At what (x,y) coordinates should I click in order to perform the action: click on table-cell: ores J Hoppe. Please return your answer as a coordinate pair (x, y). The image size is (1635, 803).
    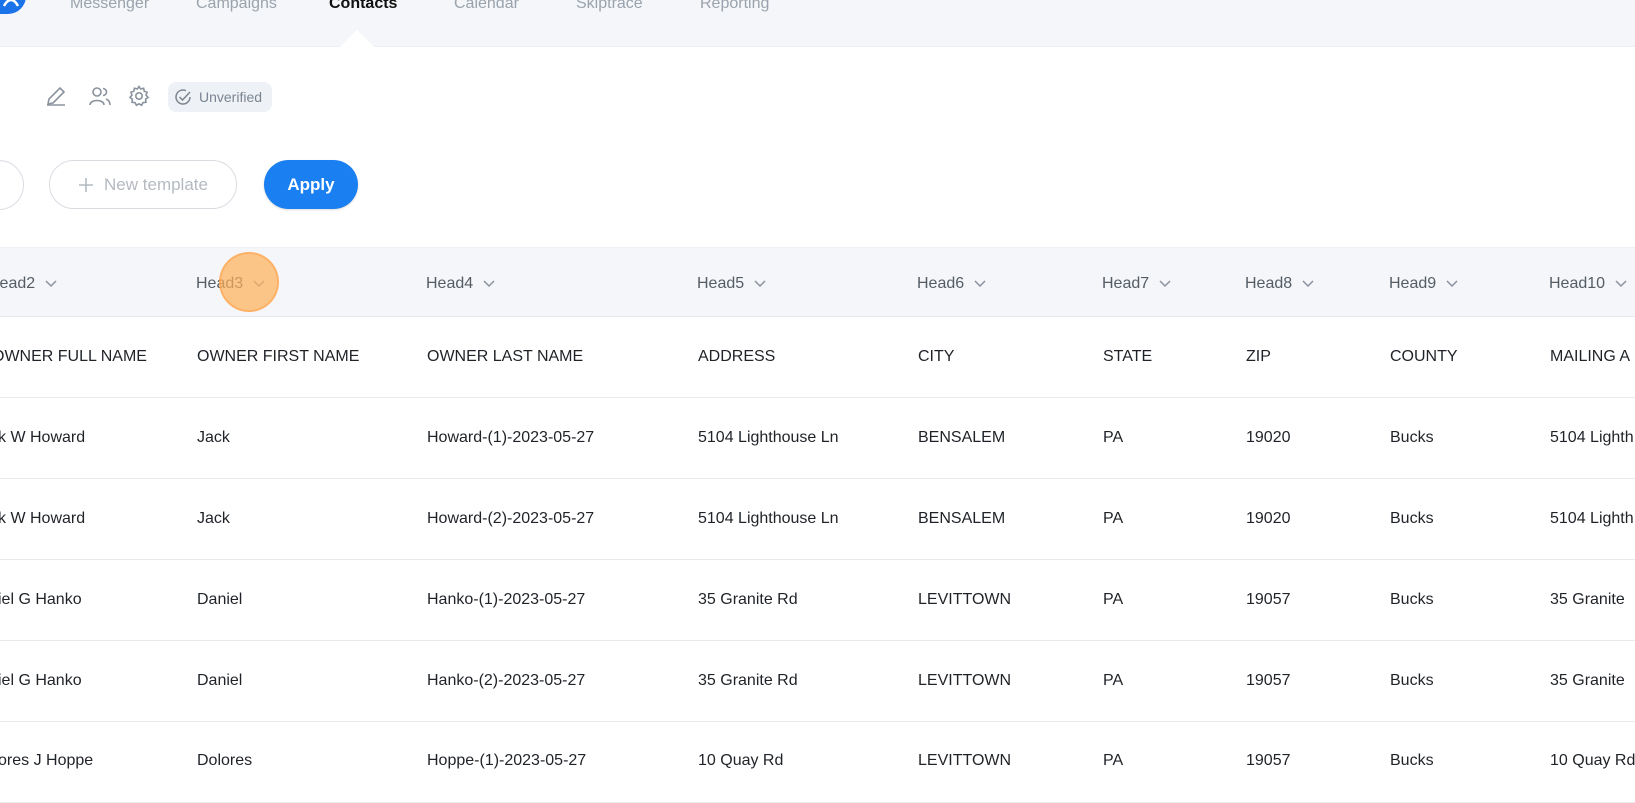
    Looking at the image, I should click on (47, 760).